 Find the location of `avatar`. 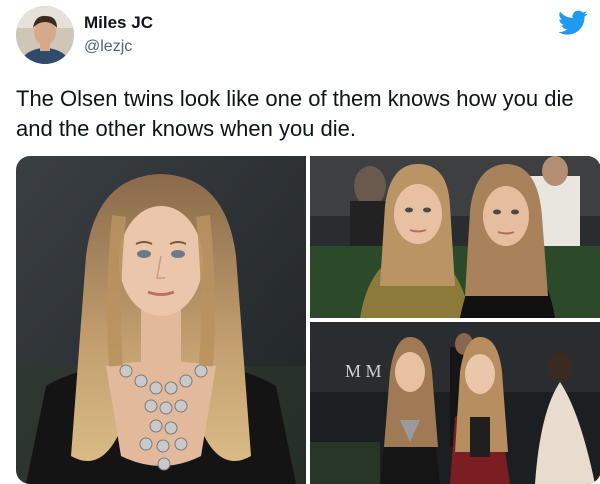

avatar is located at coordinates (45, 35).